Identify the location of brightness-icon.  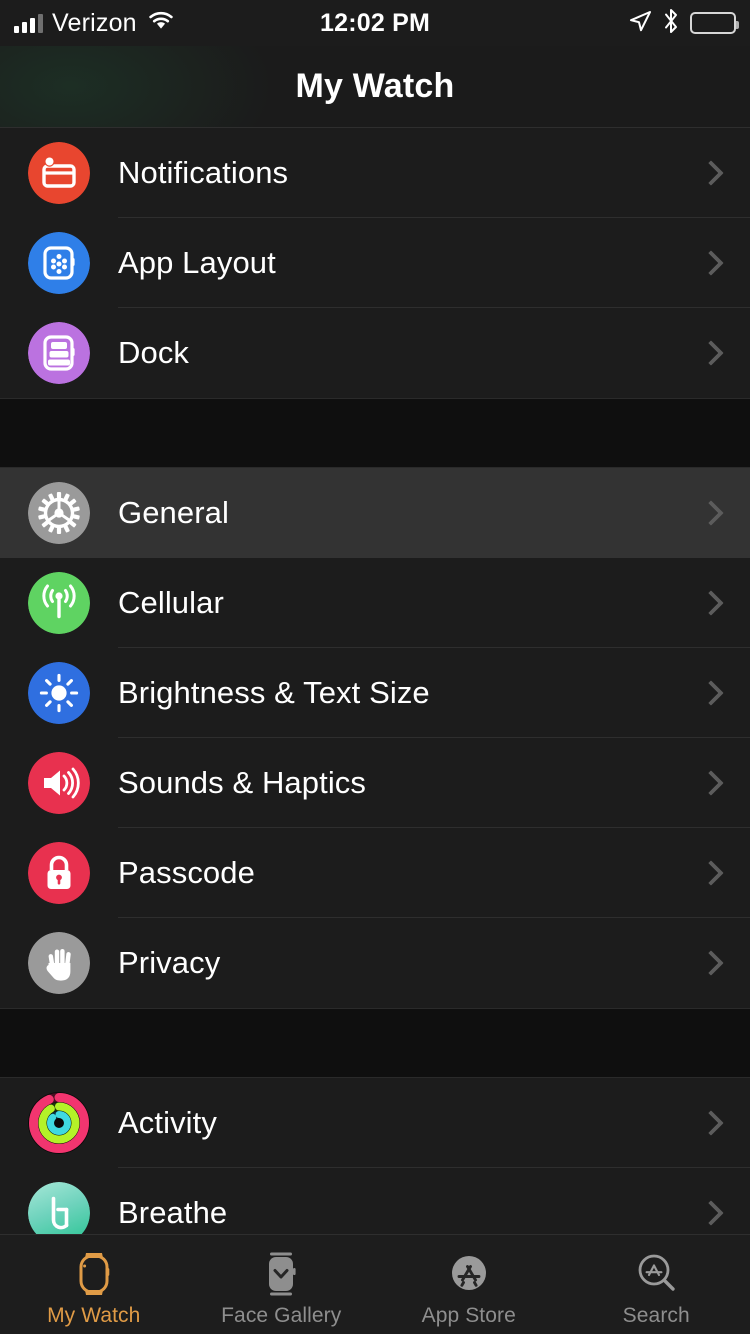
(59, 693).